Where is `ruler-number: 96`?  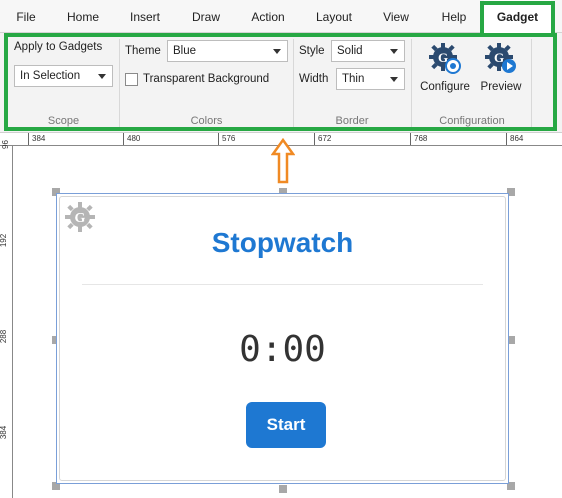
ruler-number: 96 is located at coordinates (5, 144).